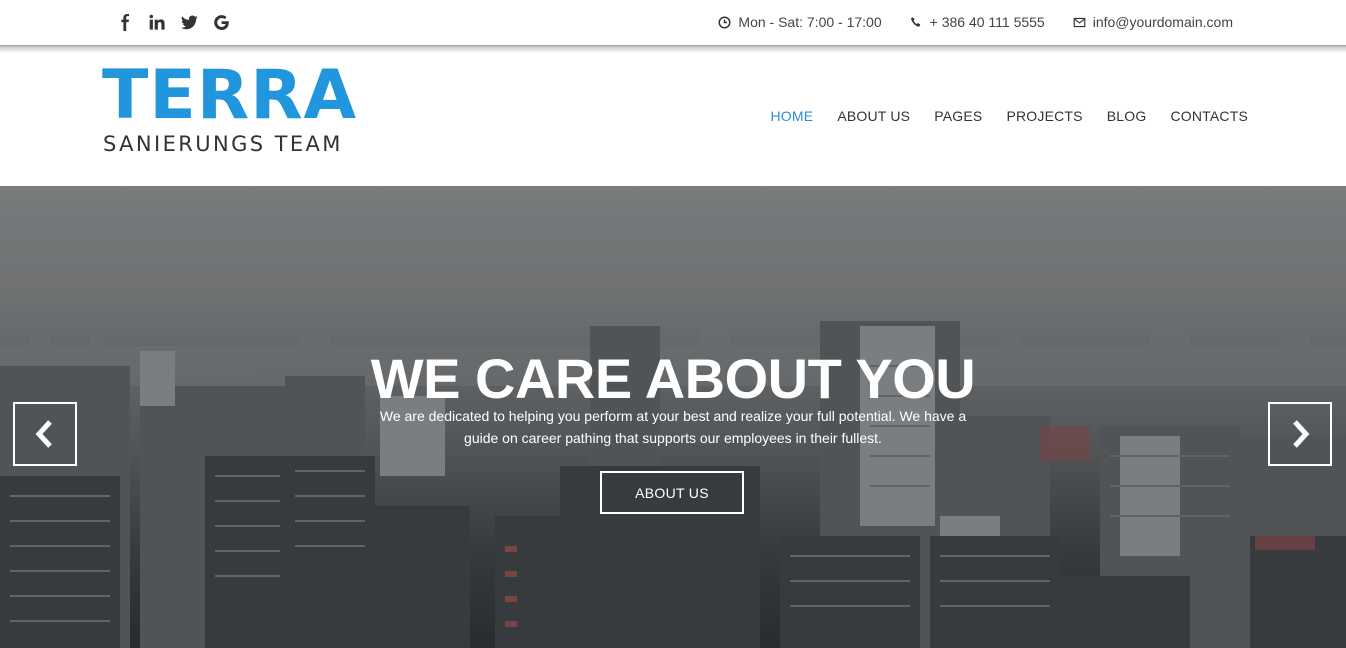  I want to click on slider-next-button, so click(1300, 434).